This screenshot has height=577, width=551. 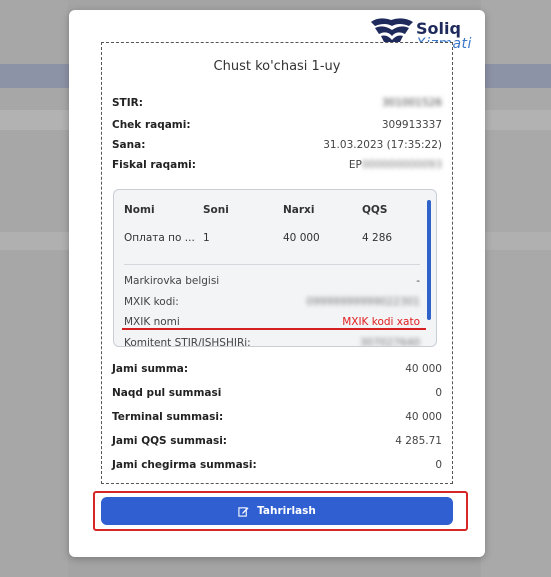 What do you see at coordinates (277, 145) in the screenshot?
I see `field-row-sana: Sana: 31.03.2023 (17:35:22)` at bounding box center [277, 145].